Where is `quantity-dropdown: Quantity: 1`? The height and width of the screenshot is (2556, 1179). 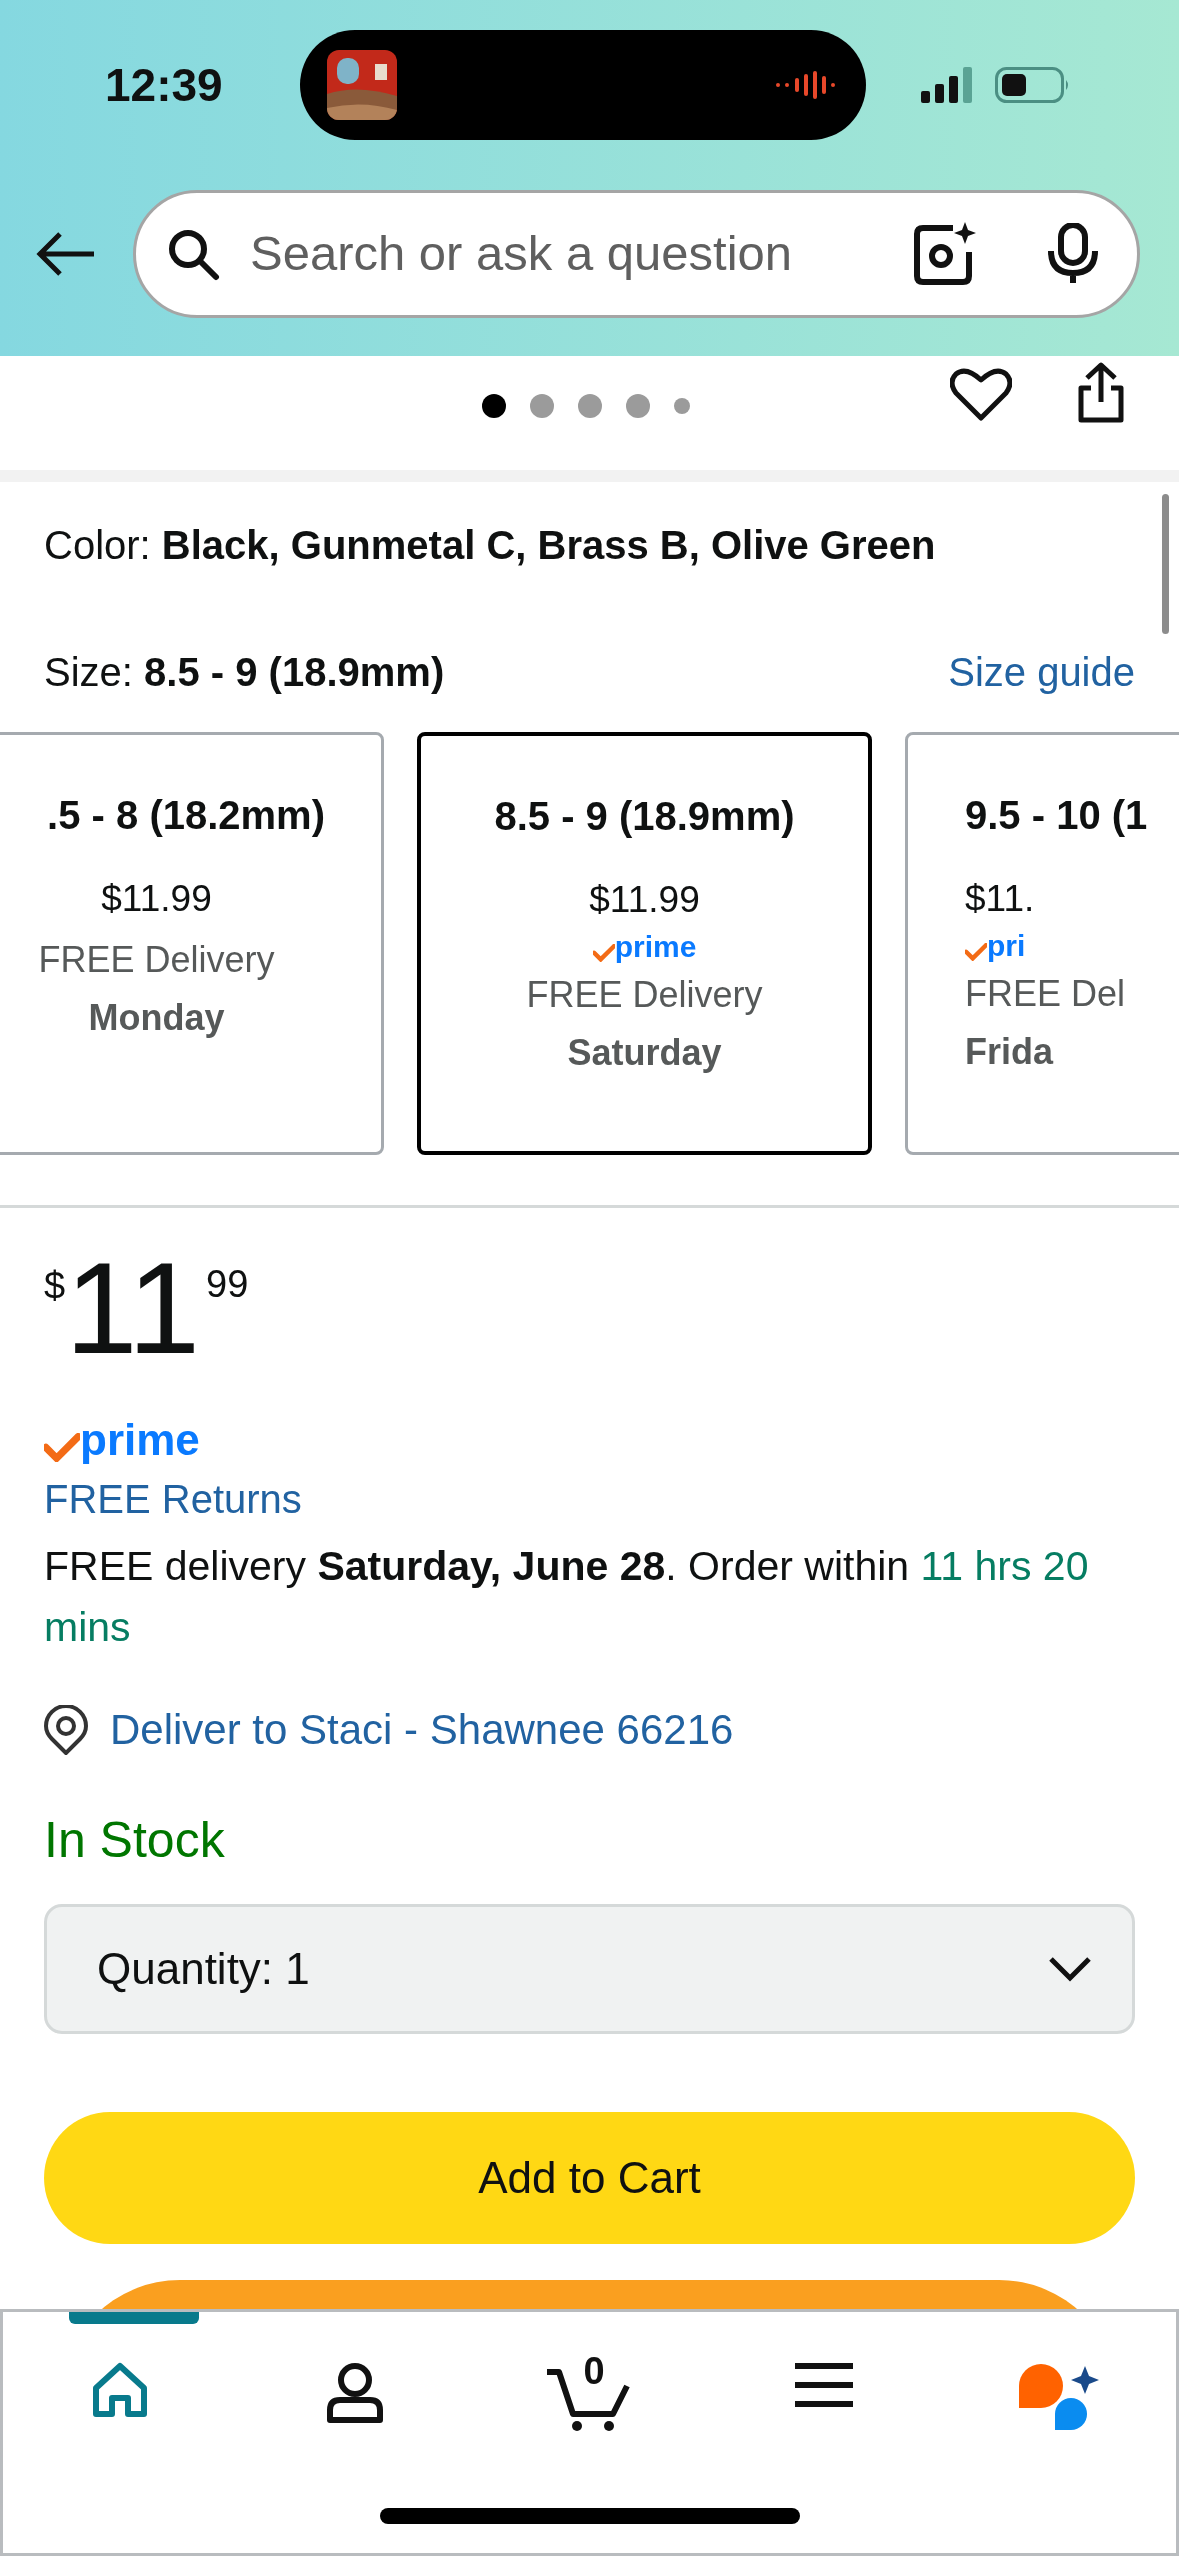 quantity-dropdown: Quantity: 1 is located at coordinates (589, 1969).